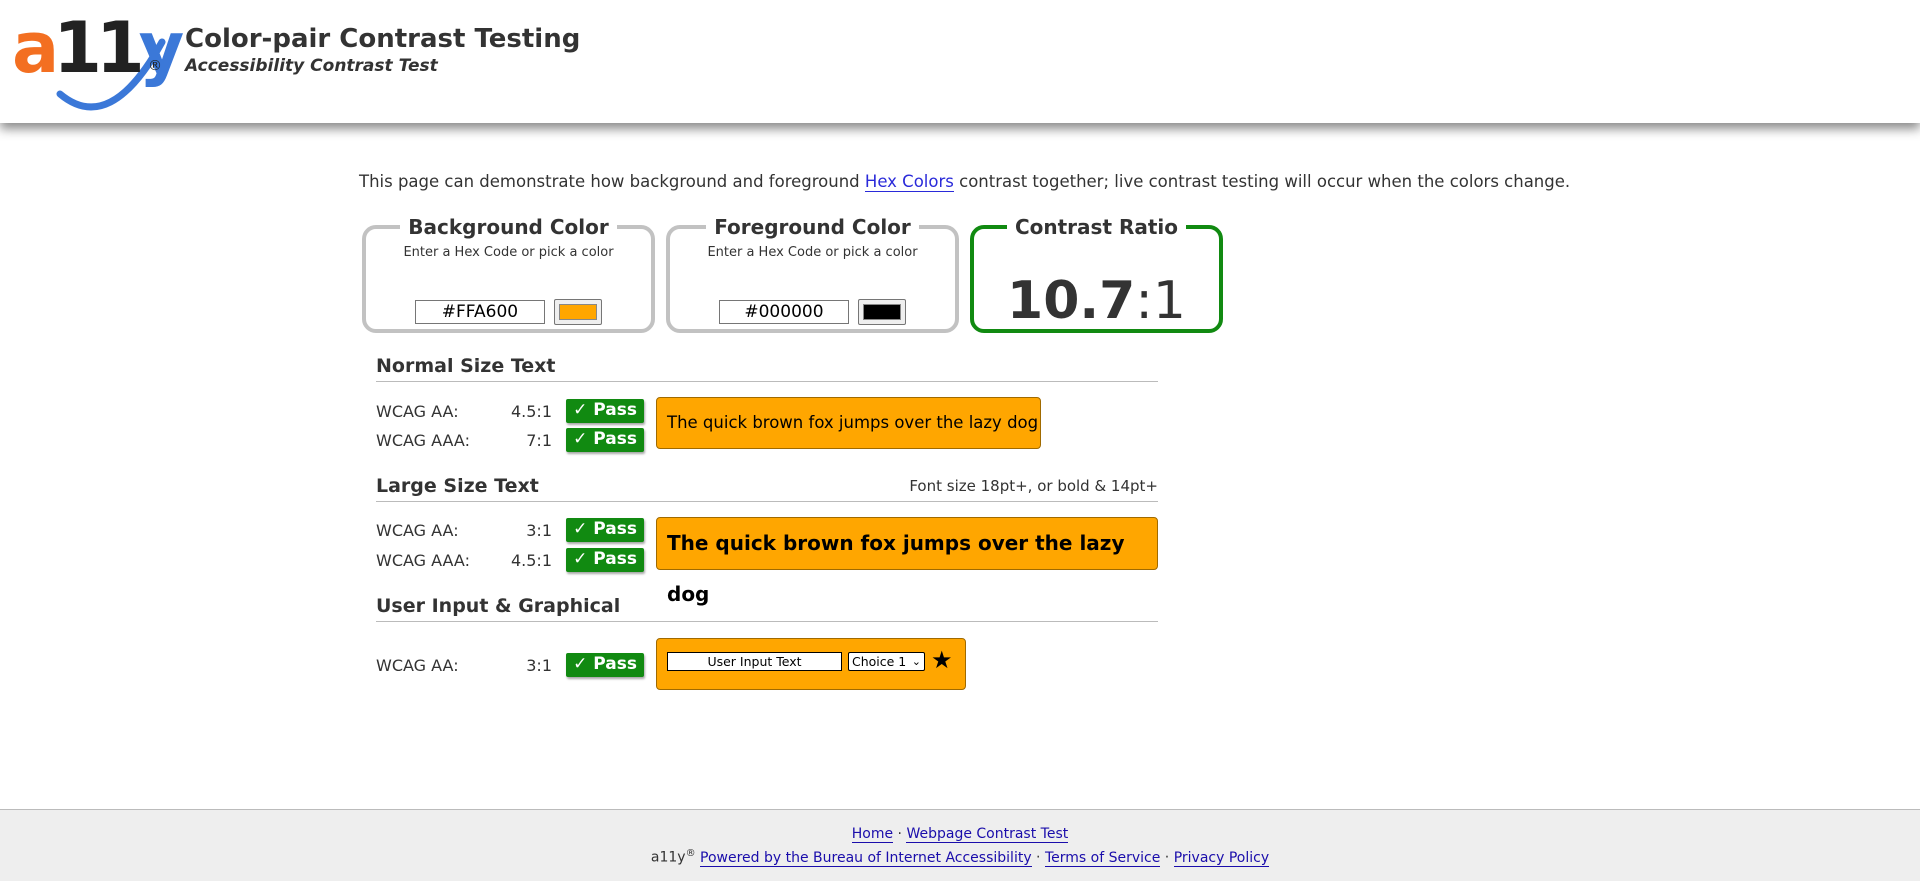 This screenshot has width=1920, height=881. I want to click on normal-aaa-ratio: 7:1, so click(539, 440).